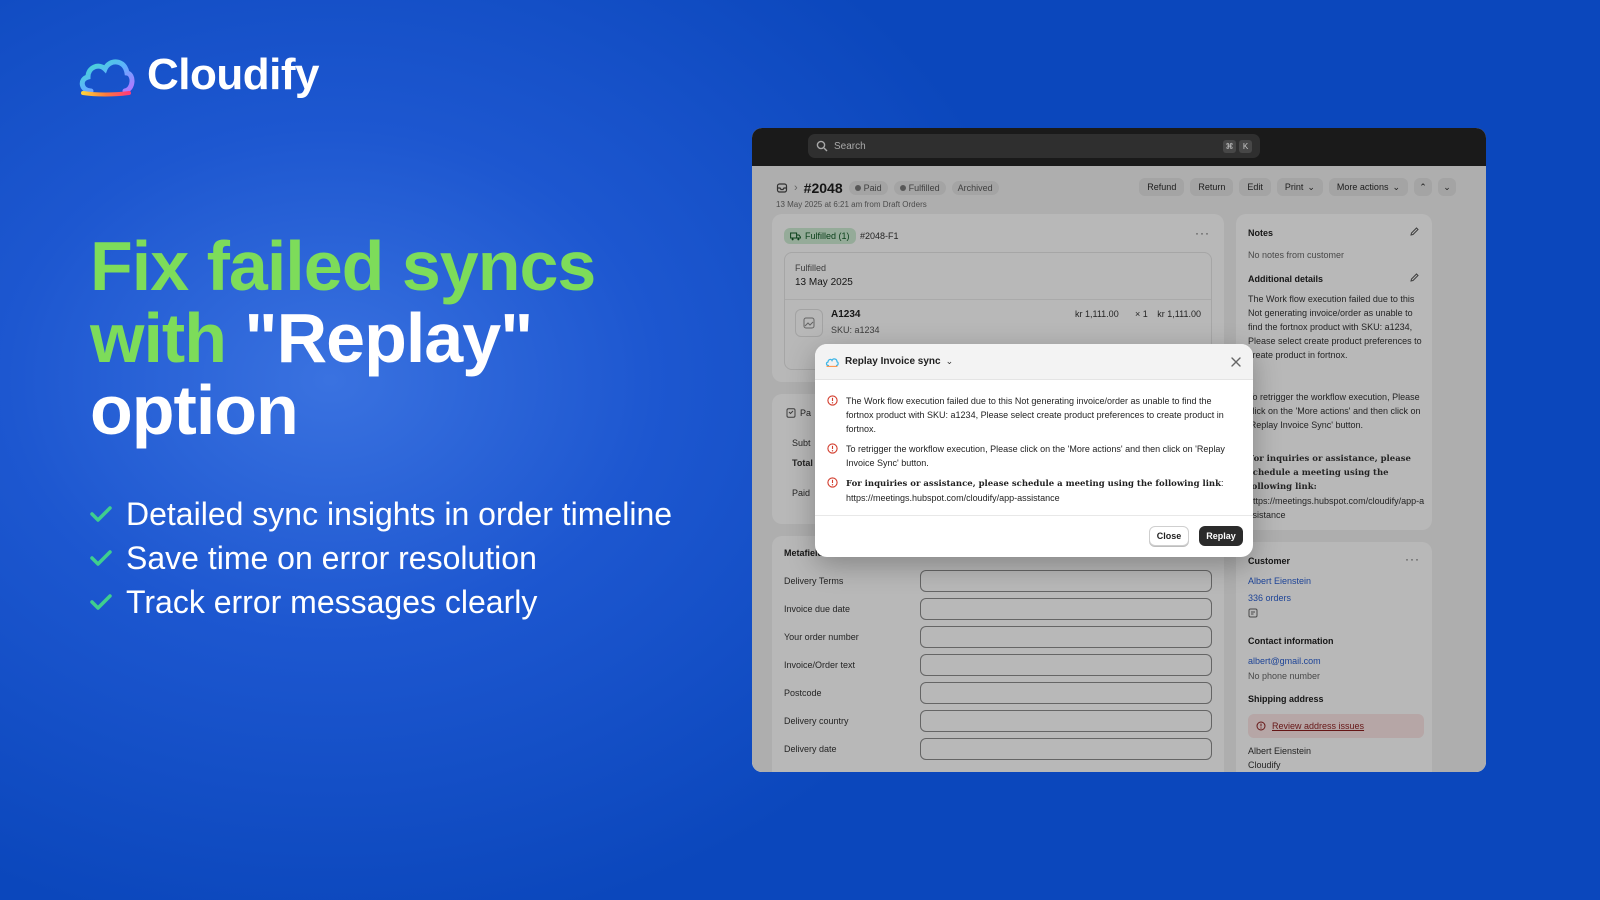 This screenshot has height=900, width=1600. I want to click on feature-text: Save time on error resolution, so click(331, 557).